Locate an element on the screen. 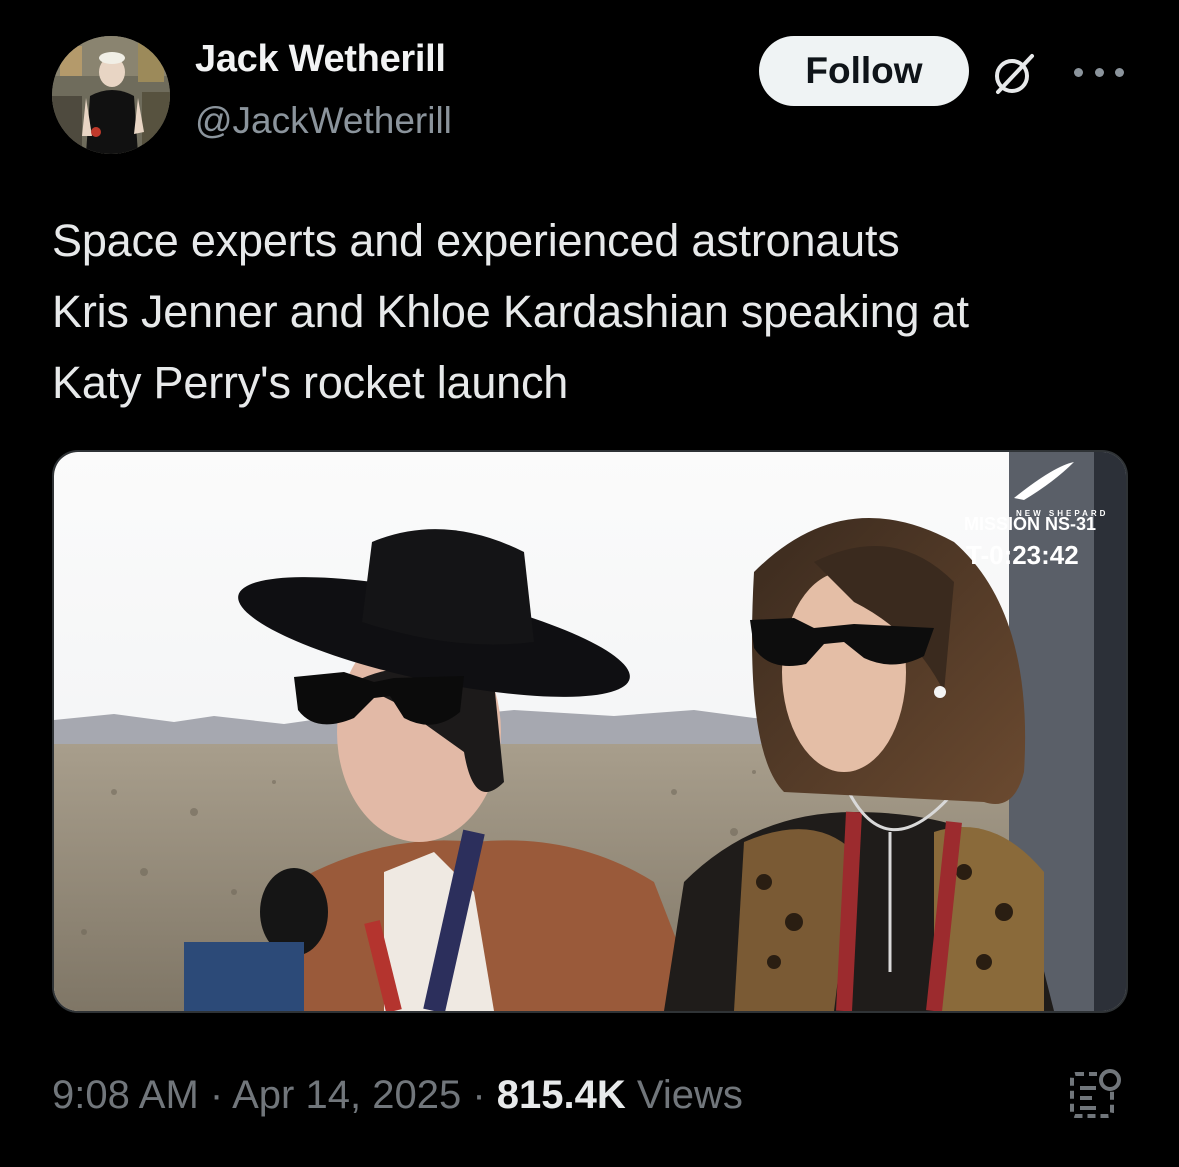 The width and height of the screenshot is (1179, 1167). tweet-text-line: Space experts and experienced astronauts is located at coordinates (476, 240).